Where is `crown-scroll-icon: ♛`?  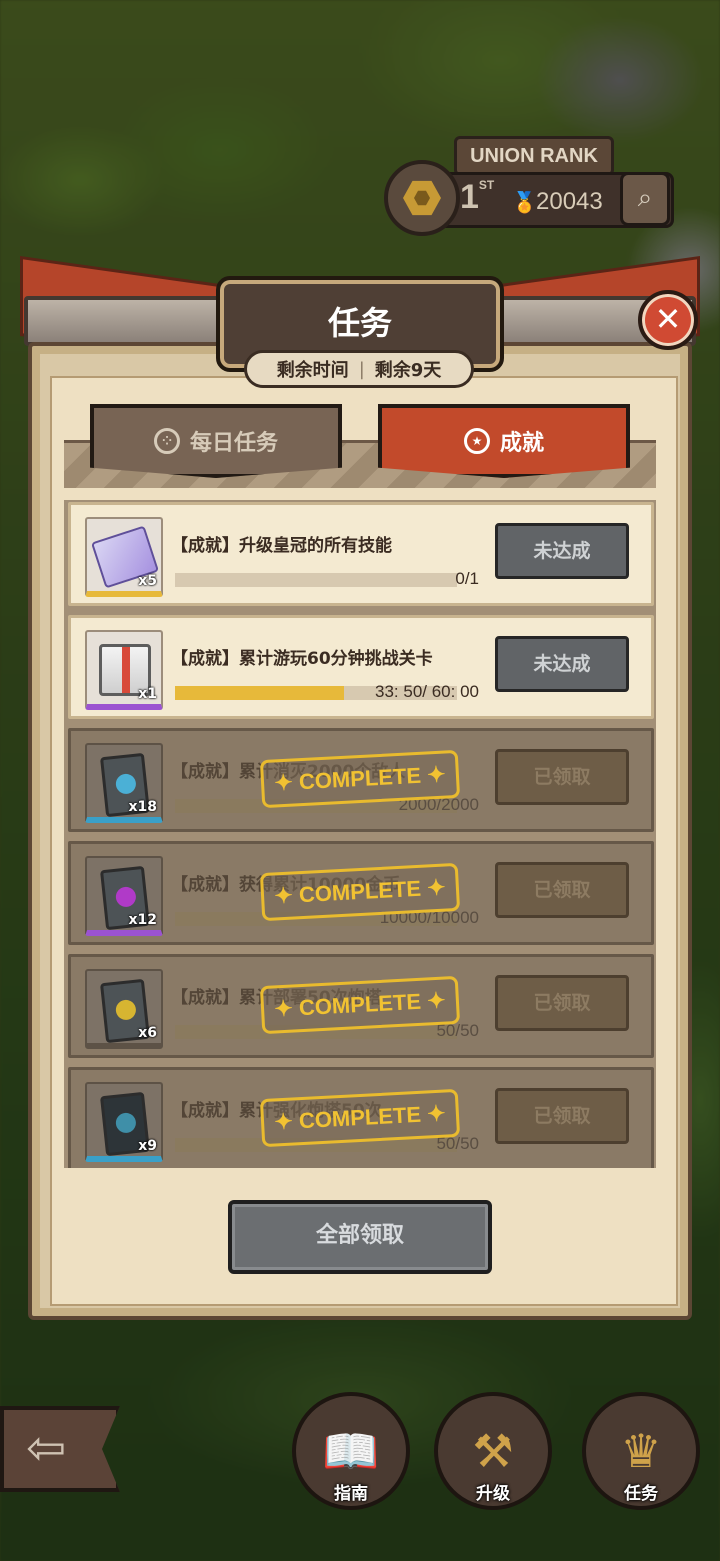
crown-scroll-icon: ♛ is located at coordinates (641, 1451).